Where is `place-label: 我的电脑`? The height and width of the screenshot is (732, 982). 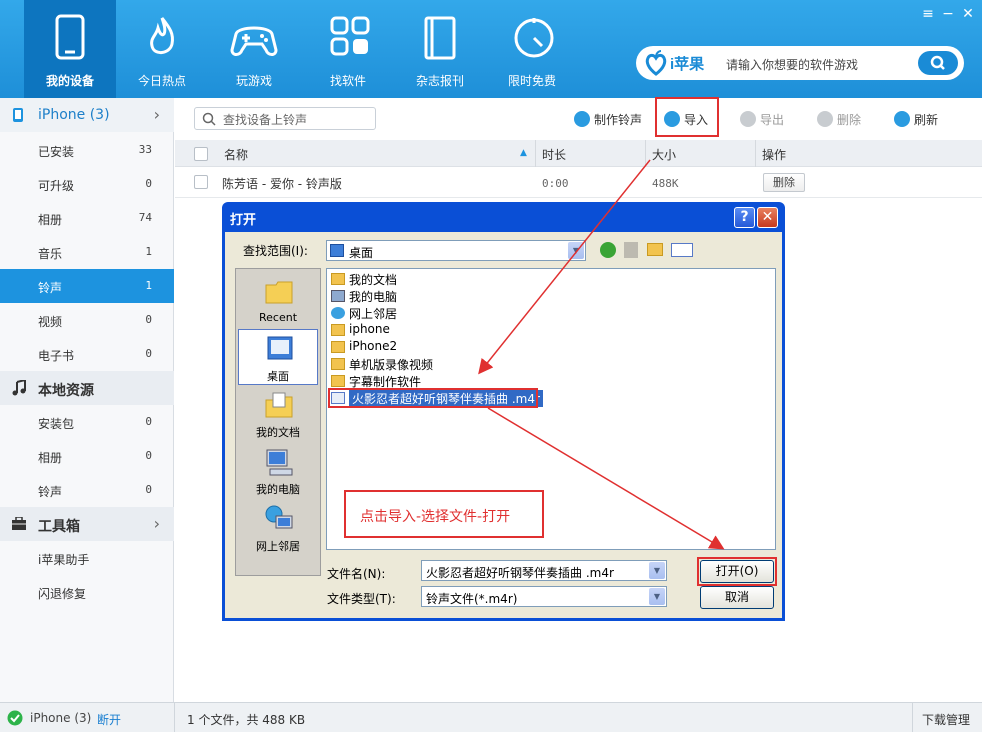 place-label: 我的电脑 is located at coordinates (278, 489).